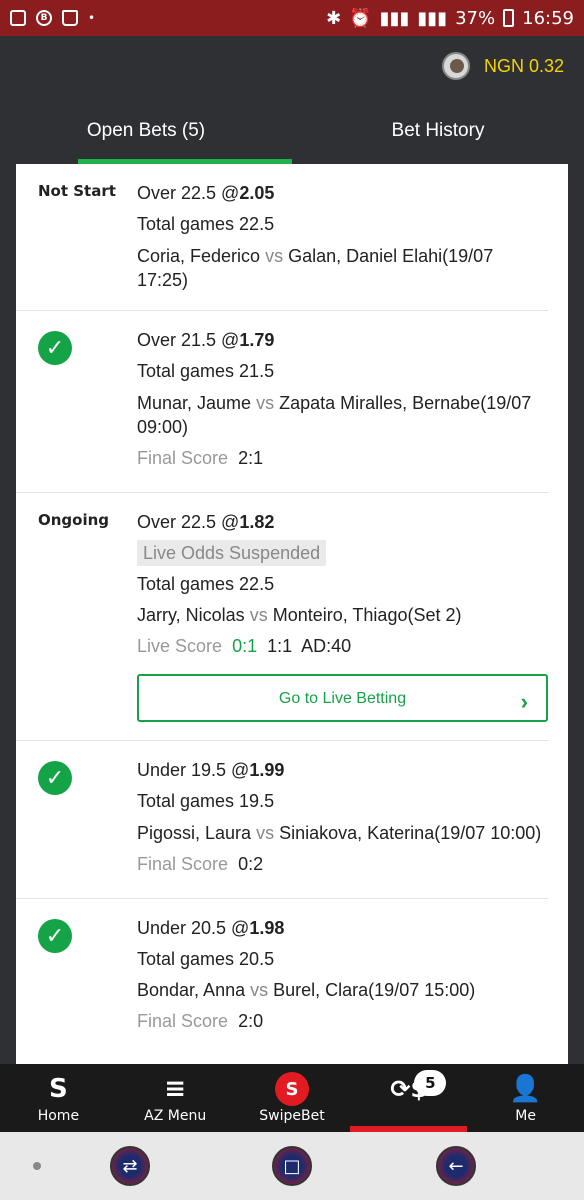 This screenshot has width=584, height=1200. Describe the element at coordinates (334, 18) in the screenshot. I see `bluetooth-icon: ✱` at that location.